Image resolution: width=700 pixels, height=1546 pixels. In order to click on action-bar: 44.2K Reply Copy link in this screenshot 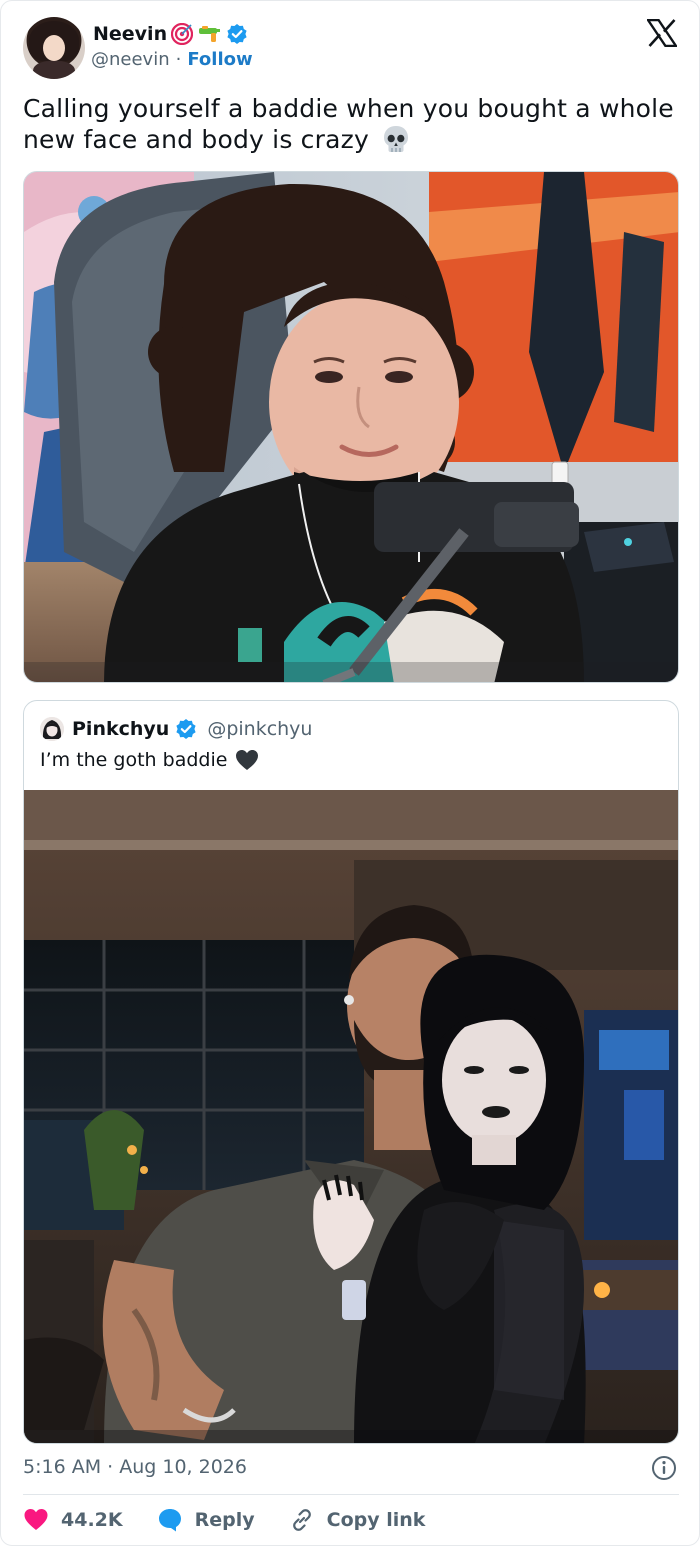, I will do `click(241, 1520)`.